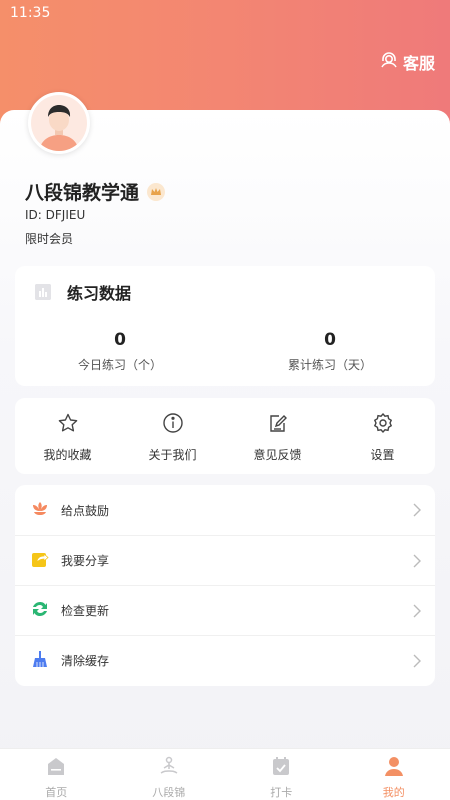  Describe the element at coordinates (225, 510) in the screenshot. I see `menu-item-encourage: 给点鼓励` at that location.